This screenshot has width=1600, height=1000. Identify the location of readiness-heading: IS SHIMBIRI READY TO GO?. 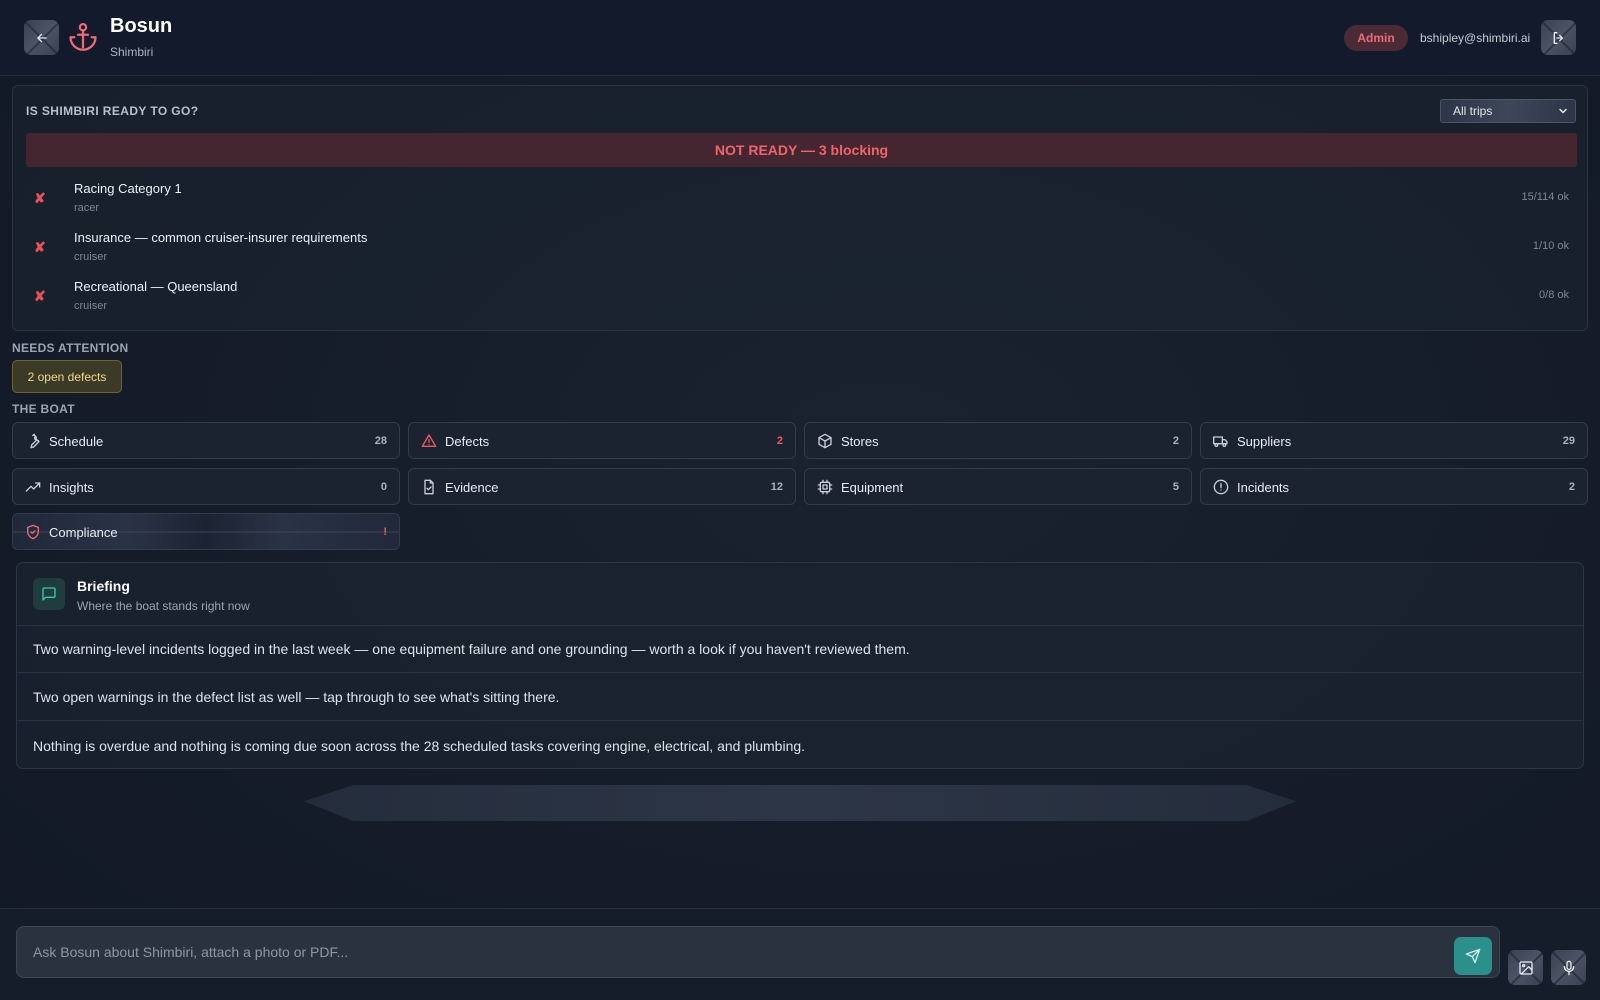
(112, 111).